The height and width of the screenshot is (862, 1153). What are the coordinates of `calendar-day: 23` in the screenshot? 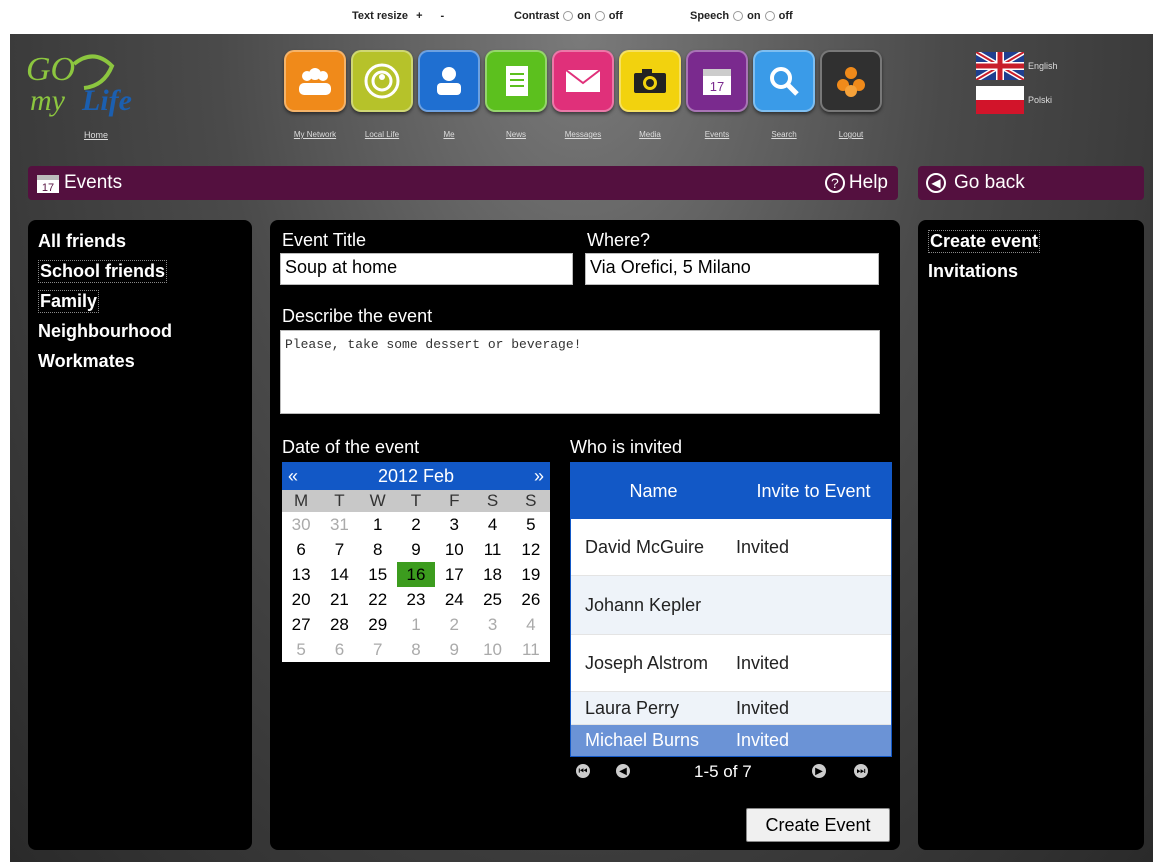 It's located at (416, 599).